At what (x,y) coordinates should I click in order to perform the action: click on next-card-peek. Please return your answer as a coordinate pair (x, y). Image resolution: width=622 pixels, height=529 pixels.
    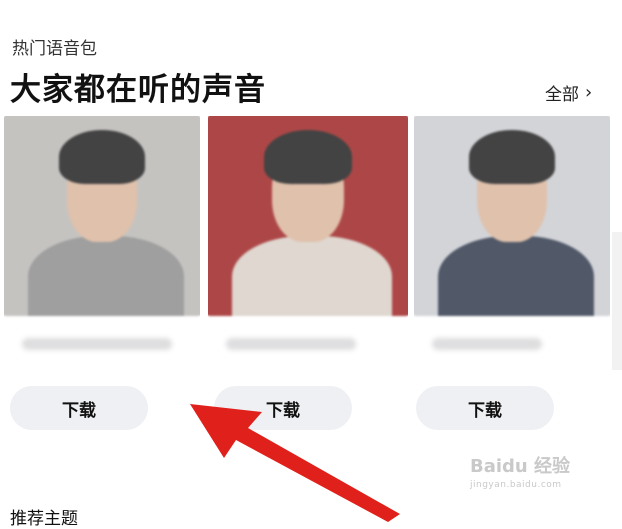
    Looking at the image, I should click on (617, 301).